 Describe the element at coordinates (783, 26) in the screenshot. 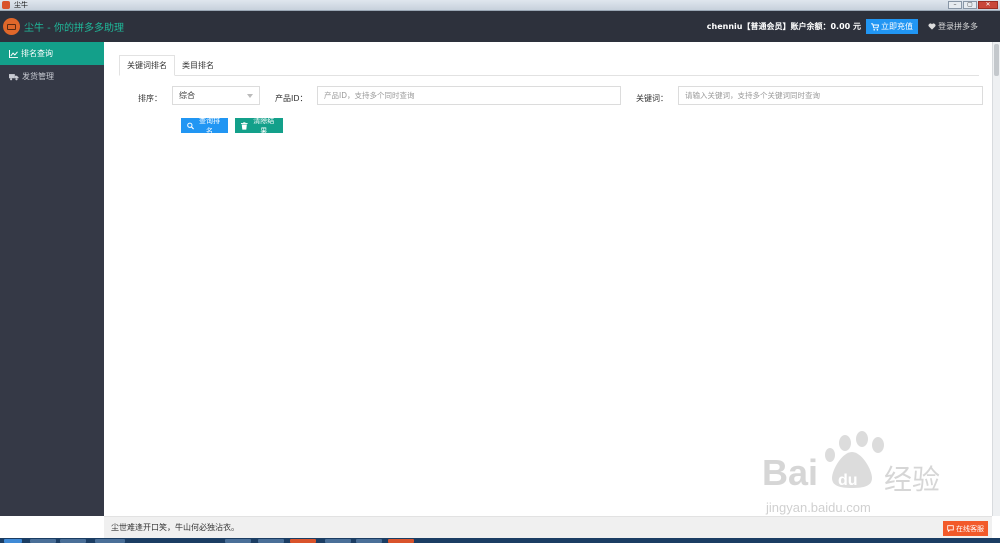

I see `account-info: chenniu【普通会员】账户余额：0.00 元` at that location.